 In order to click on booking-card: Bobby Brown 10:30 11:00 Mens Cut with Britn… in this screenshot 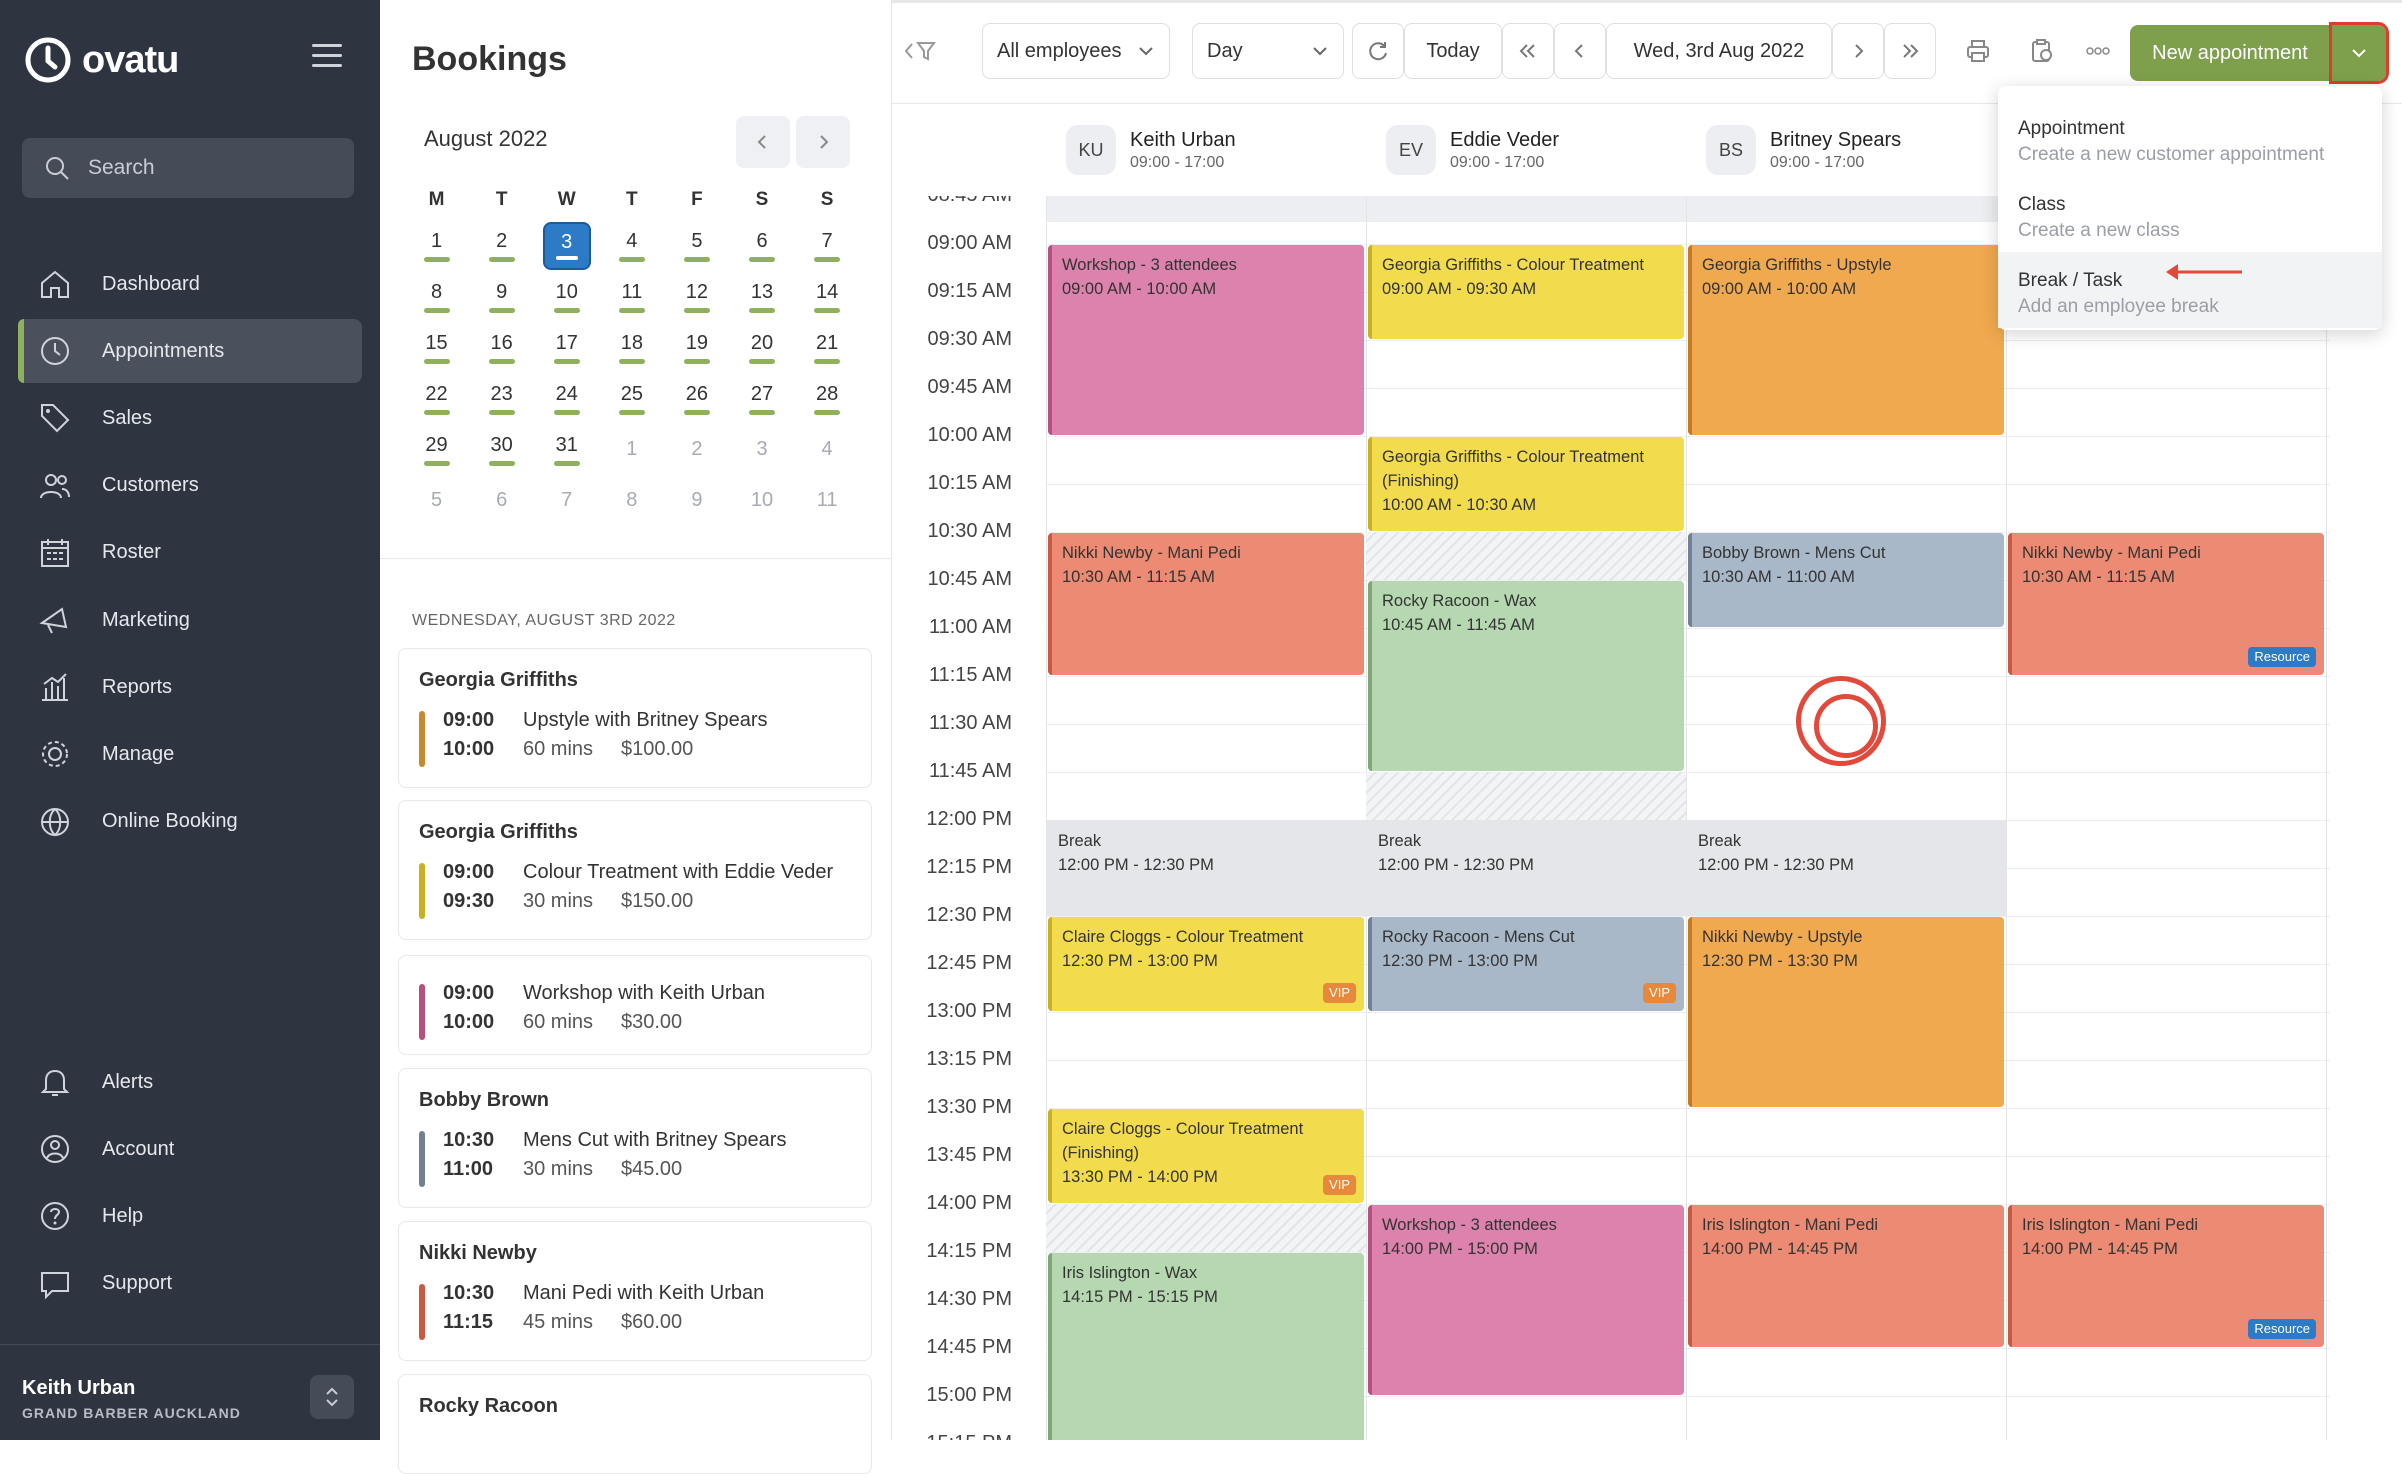, I will do `click(635, 1138)`.